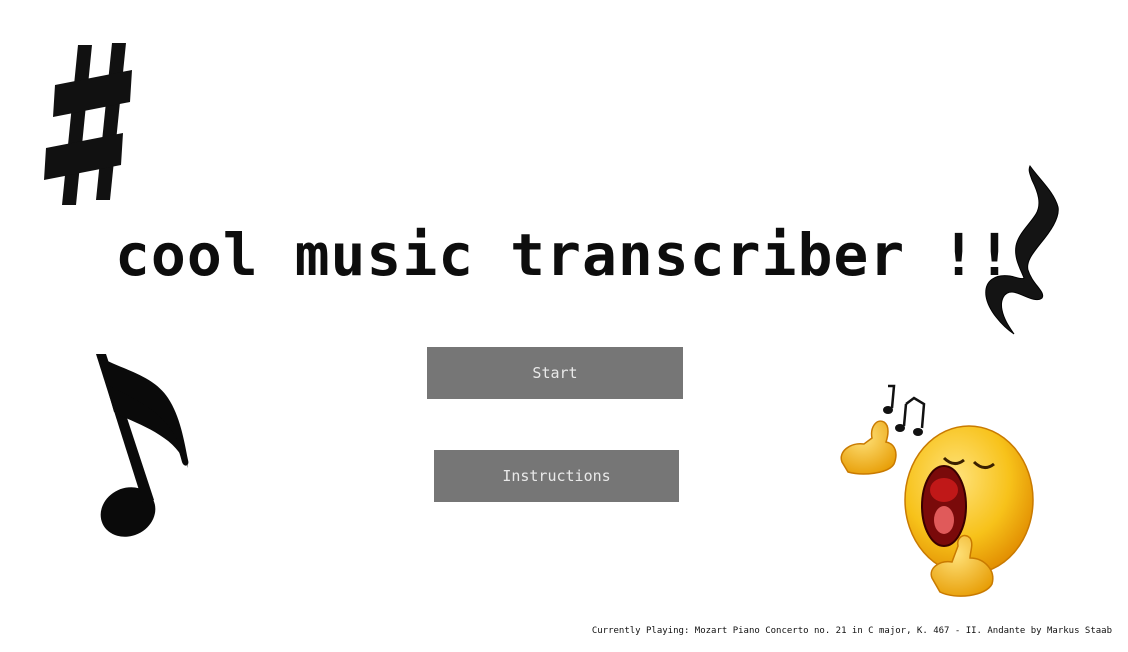 This screenshot has width=1128, height=652. Describe the element at coordinates (937, 490) in the screenshot. I see `singing-emoji-icon` at that location.